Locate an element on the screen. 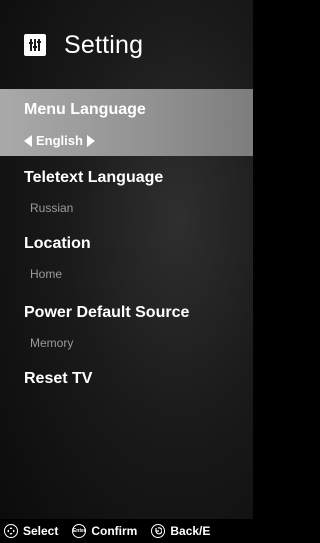 This screenshot has width=320, height=543. menu-item-label: Menu Language is located at coordinates (85, 109).